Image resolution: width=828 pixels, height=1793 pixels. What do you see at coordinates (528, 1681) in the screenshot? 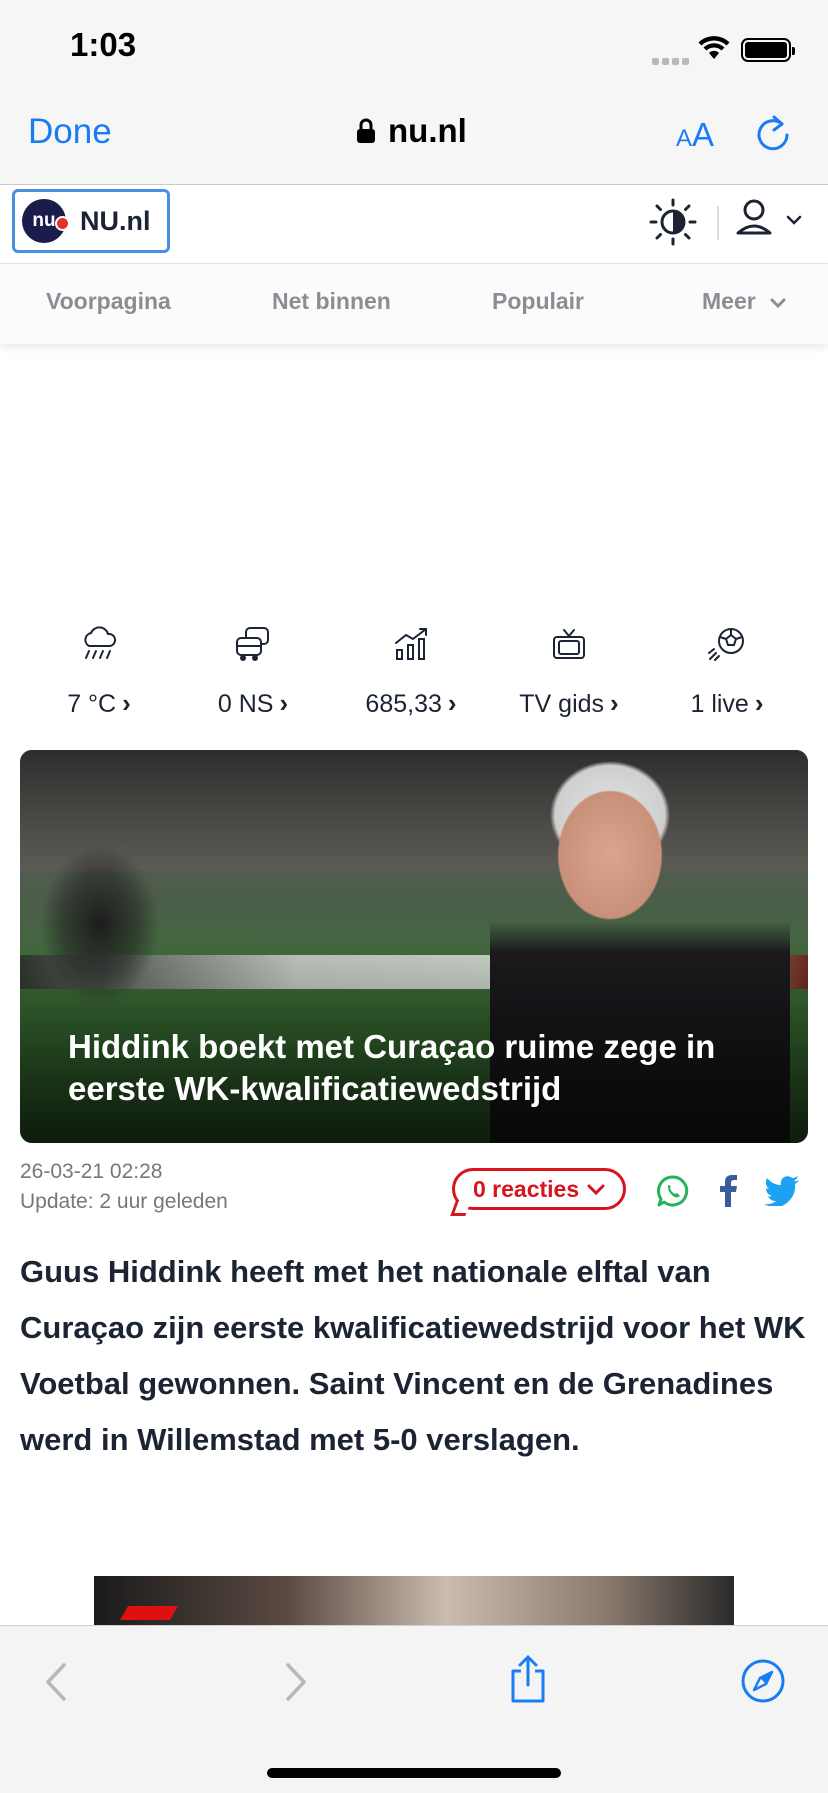
I see `share-icon` at bounding box center [528, 1681].